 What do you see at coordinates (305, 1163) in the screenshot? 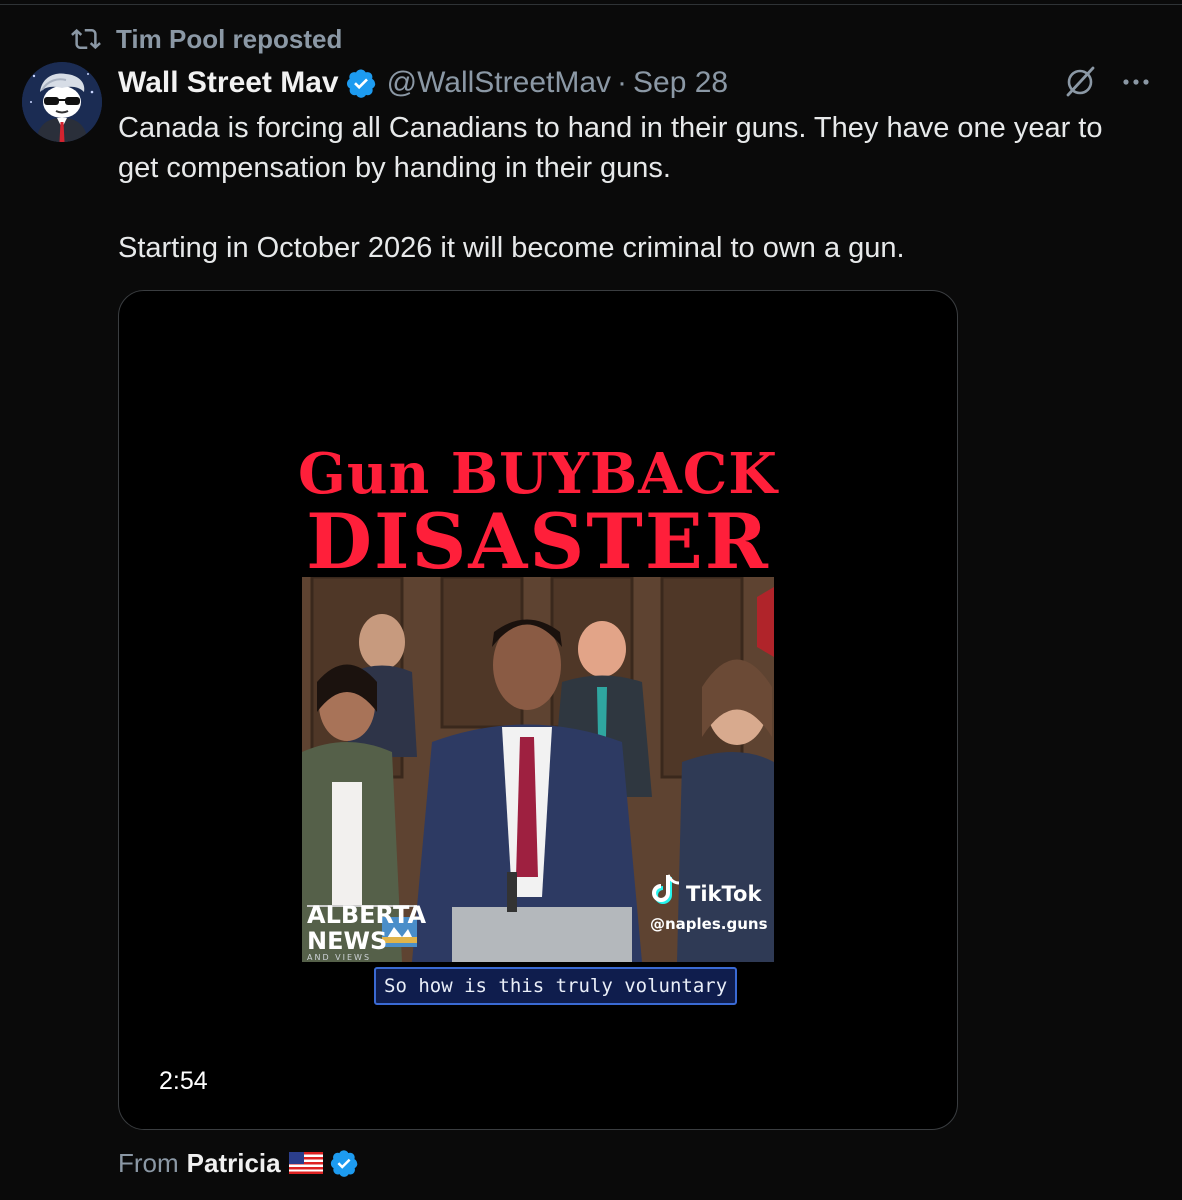
I see `us-flag-icon` at bounding box center [305, 1163].